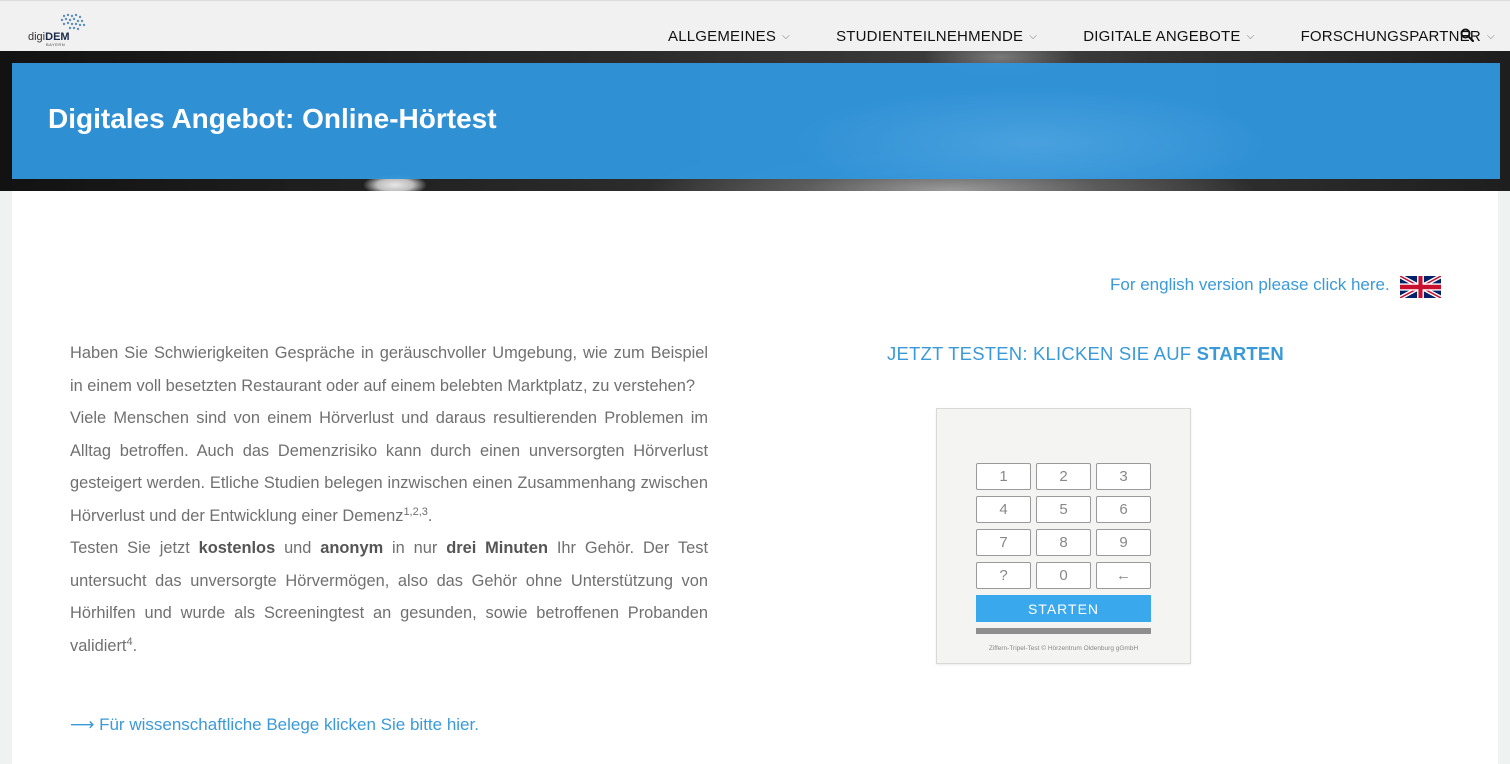  I want to click on emphasis-kostenlos: kostenlos, so click(237, 548).